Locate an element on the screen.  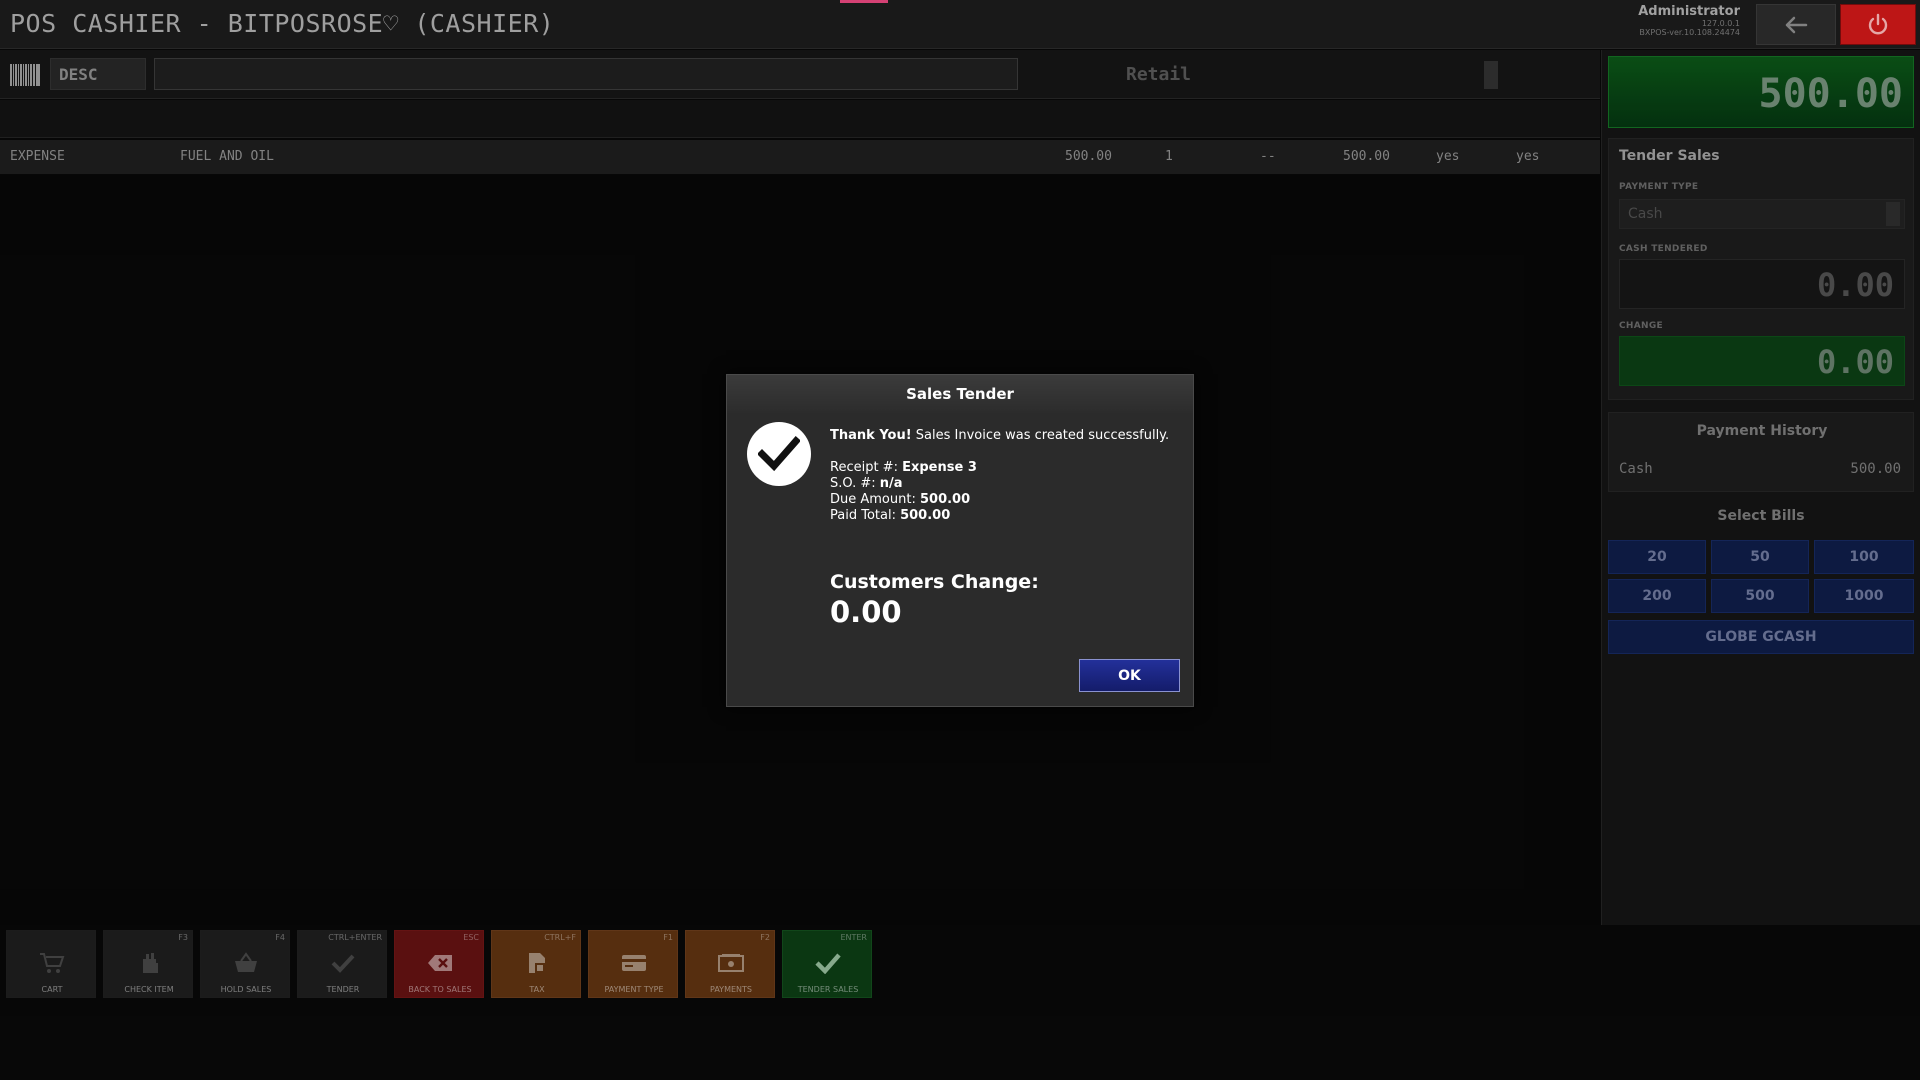
ok-button: OK is located at coordinates (1129, 675).